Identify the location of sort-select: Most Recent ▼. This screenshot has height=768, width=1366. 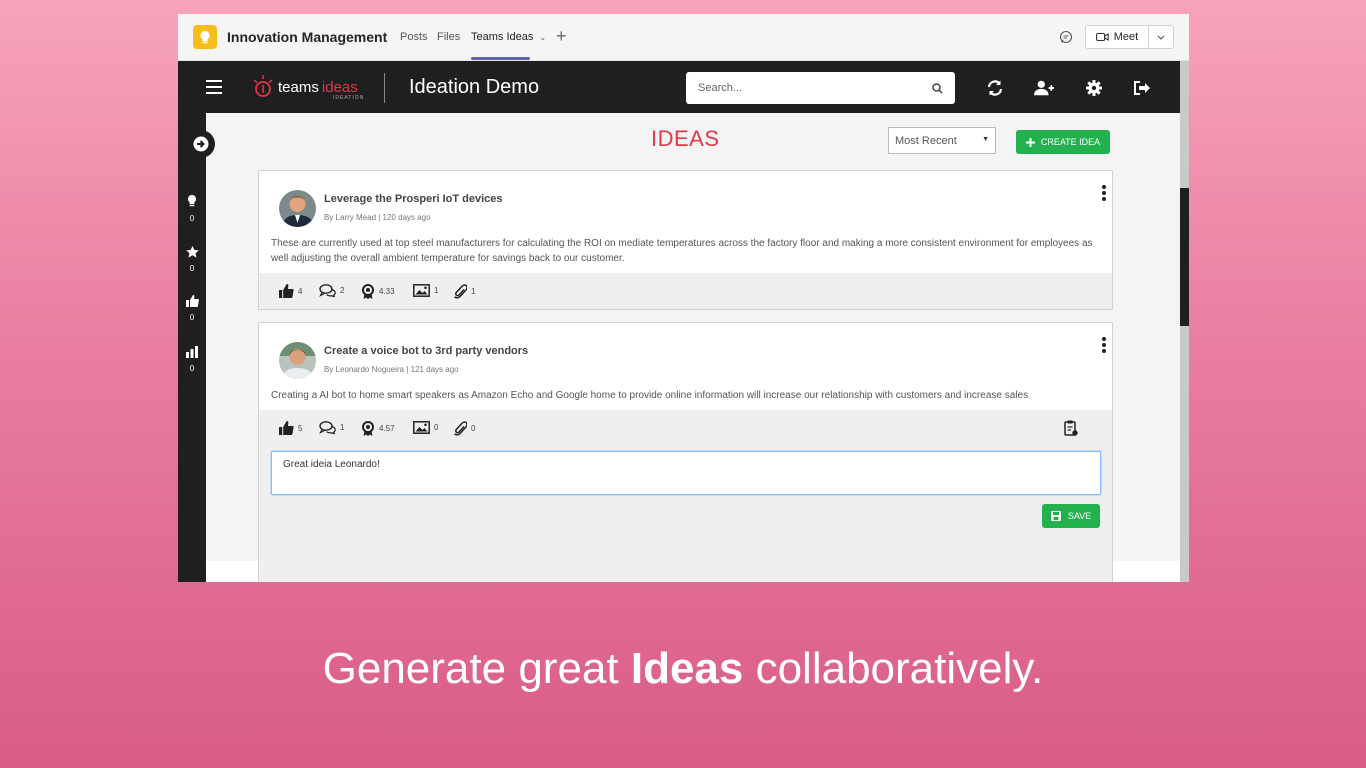
(942, 140).